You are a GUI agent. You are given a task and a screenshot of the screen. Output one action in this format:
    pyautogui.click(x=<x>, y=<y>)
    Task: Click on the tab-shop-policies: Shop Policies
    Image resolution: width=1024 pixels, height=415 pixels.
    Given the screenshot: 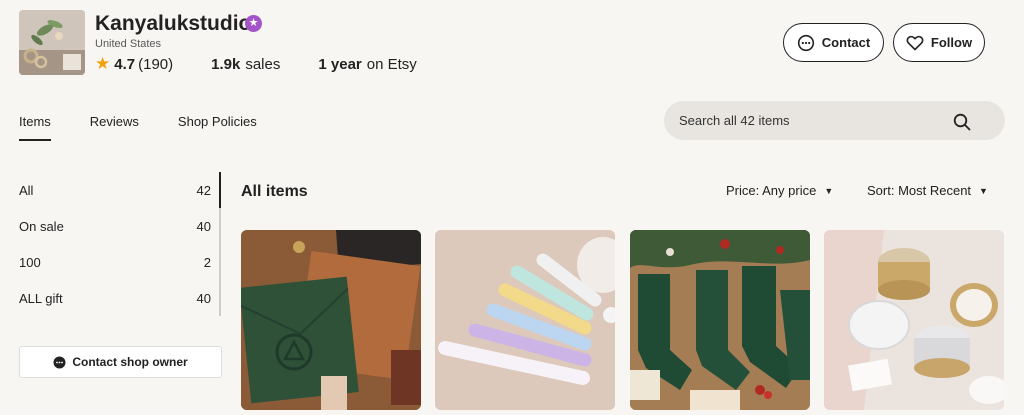 What is the action you would take?
    pyautogui.click(x=217, y=121)
    